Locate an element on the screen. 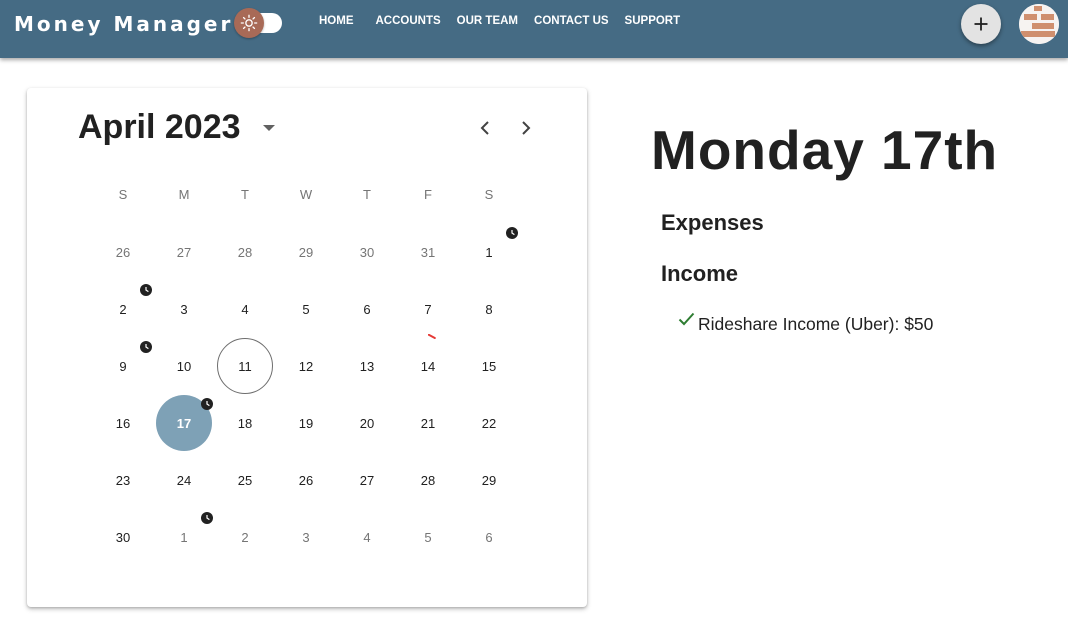  day-apr-18: 18 is located at coordinates (245, 423).